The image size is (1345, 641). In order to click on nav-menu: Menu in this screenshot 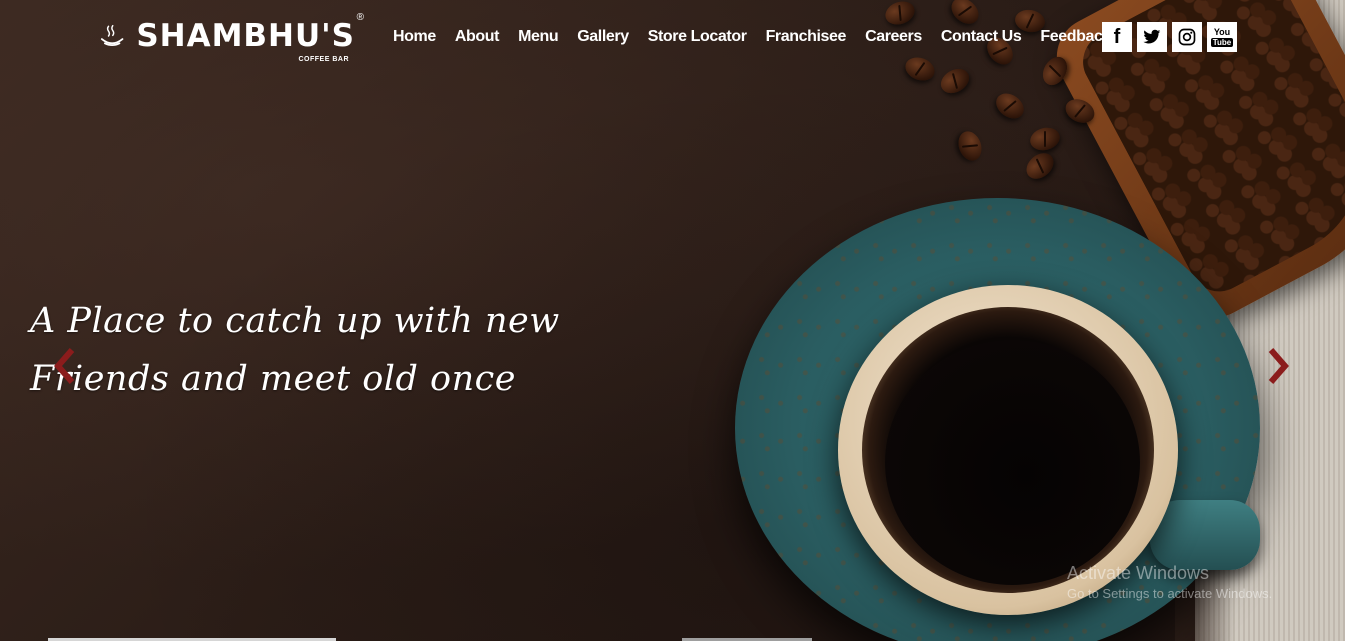, I will do `click(538, 37)`.